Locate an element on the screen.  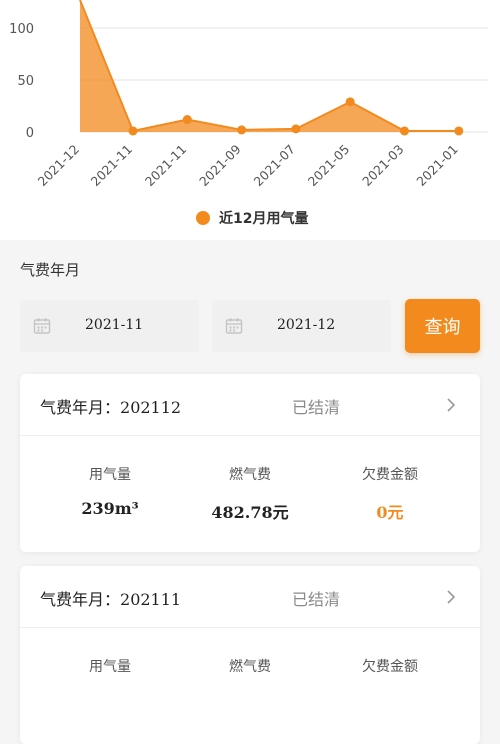
end-date-value: 2021-12 is located at coordinates (306, 325).